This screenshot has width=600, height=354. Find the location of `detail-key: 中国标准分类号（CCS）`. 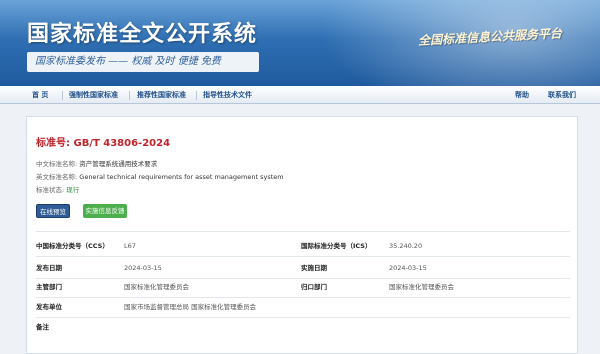

detail-key: 中国标准分类号（CCS） is located at coordinates (72, 246).